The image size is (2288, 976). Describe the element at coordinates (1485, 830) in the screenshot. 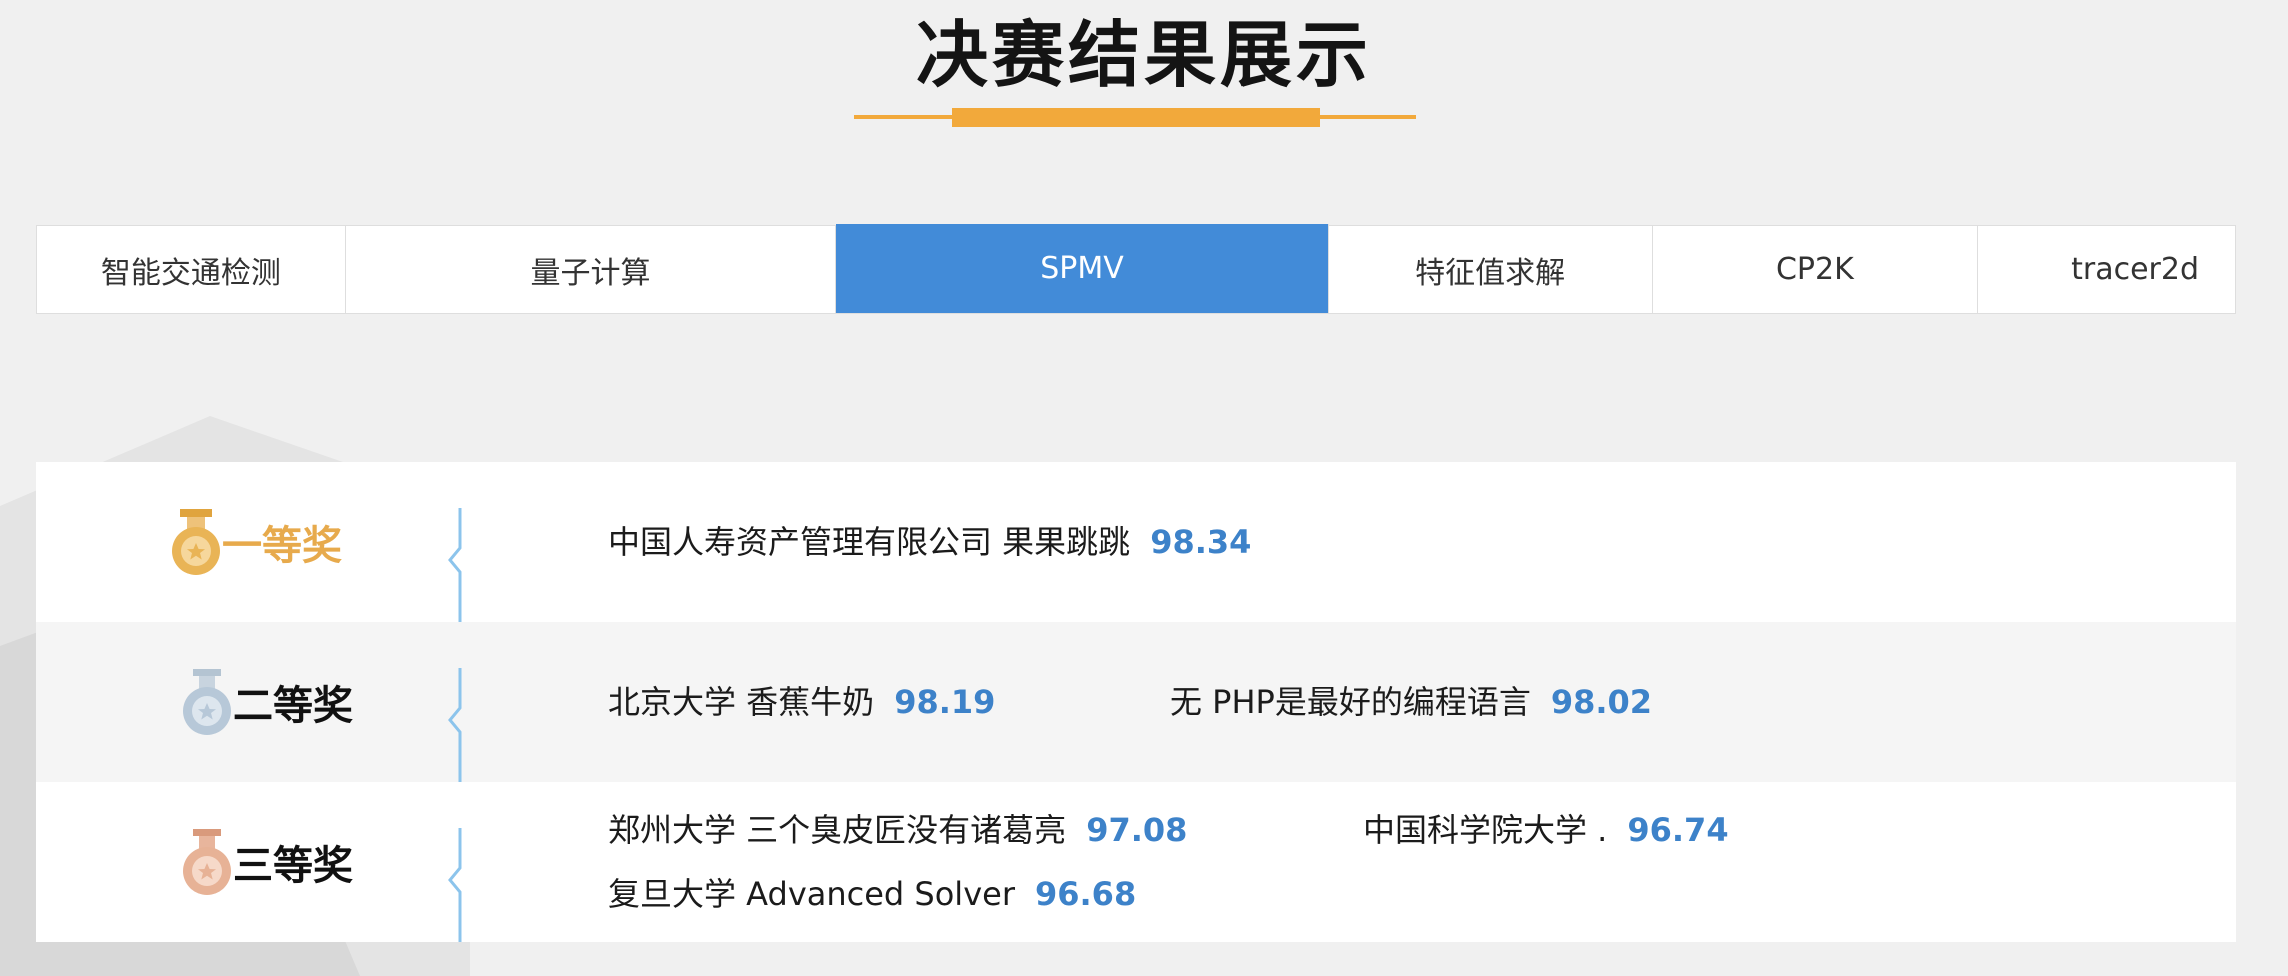

I see `team-name: 中国科学院大学 .` at that location.